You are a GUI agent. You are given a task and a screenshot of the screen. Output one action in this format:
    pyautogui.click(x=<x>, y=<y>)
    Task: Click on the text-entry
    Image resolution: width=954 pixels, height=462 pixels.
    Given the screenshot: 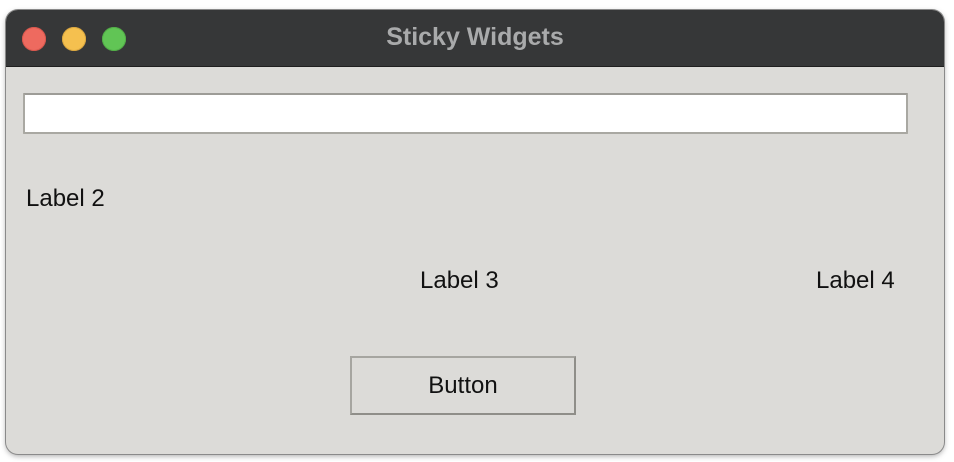 What is the action you would take?
    pyautogui.click(x=465, y=113)
    